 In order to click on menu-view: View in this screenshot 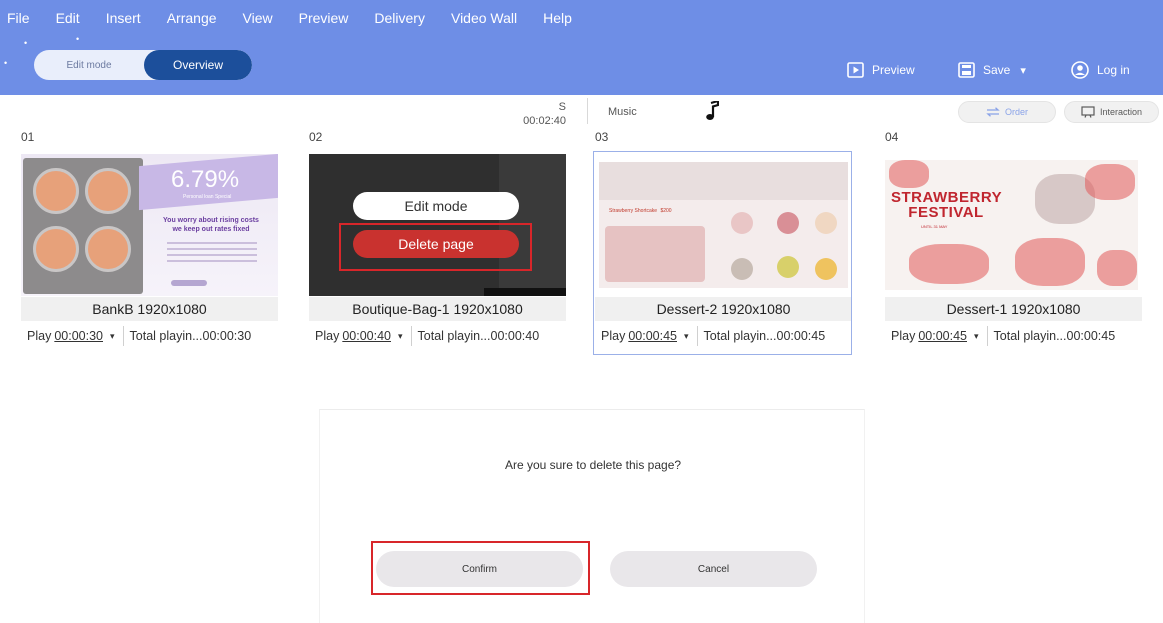, I will do `click(258, 18)`.